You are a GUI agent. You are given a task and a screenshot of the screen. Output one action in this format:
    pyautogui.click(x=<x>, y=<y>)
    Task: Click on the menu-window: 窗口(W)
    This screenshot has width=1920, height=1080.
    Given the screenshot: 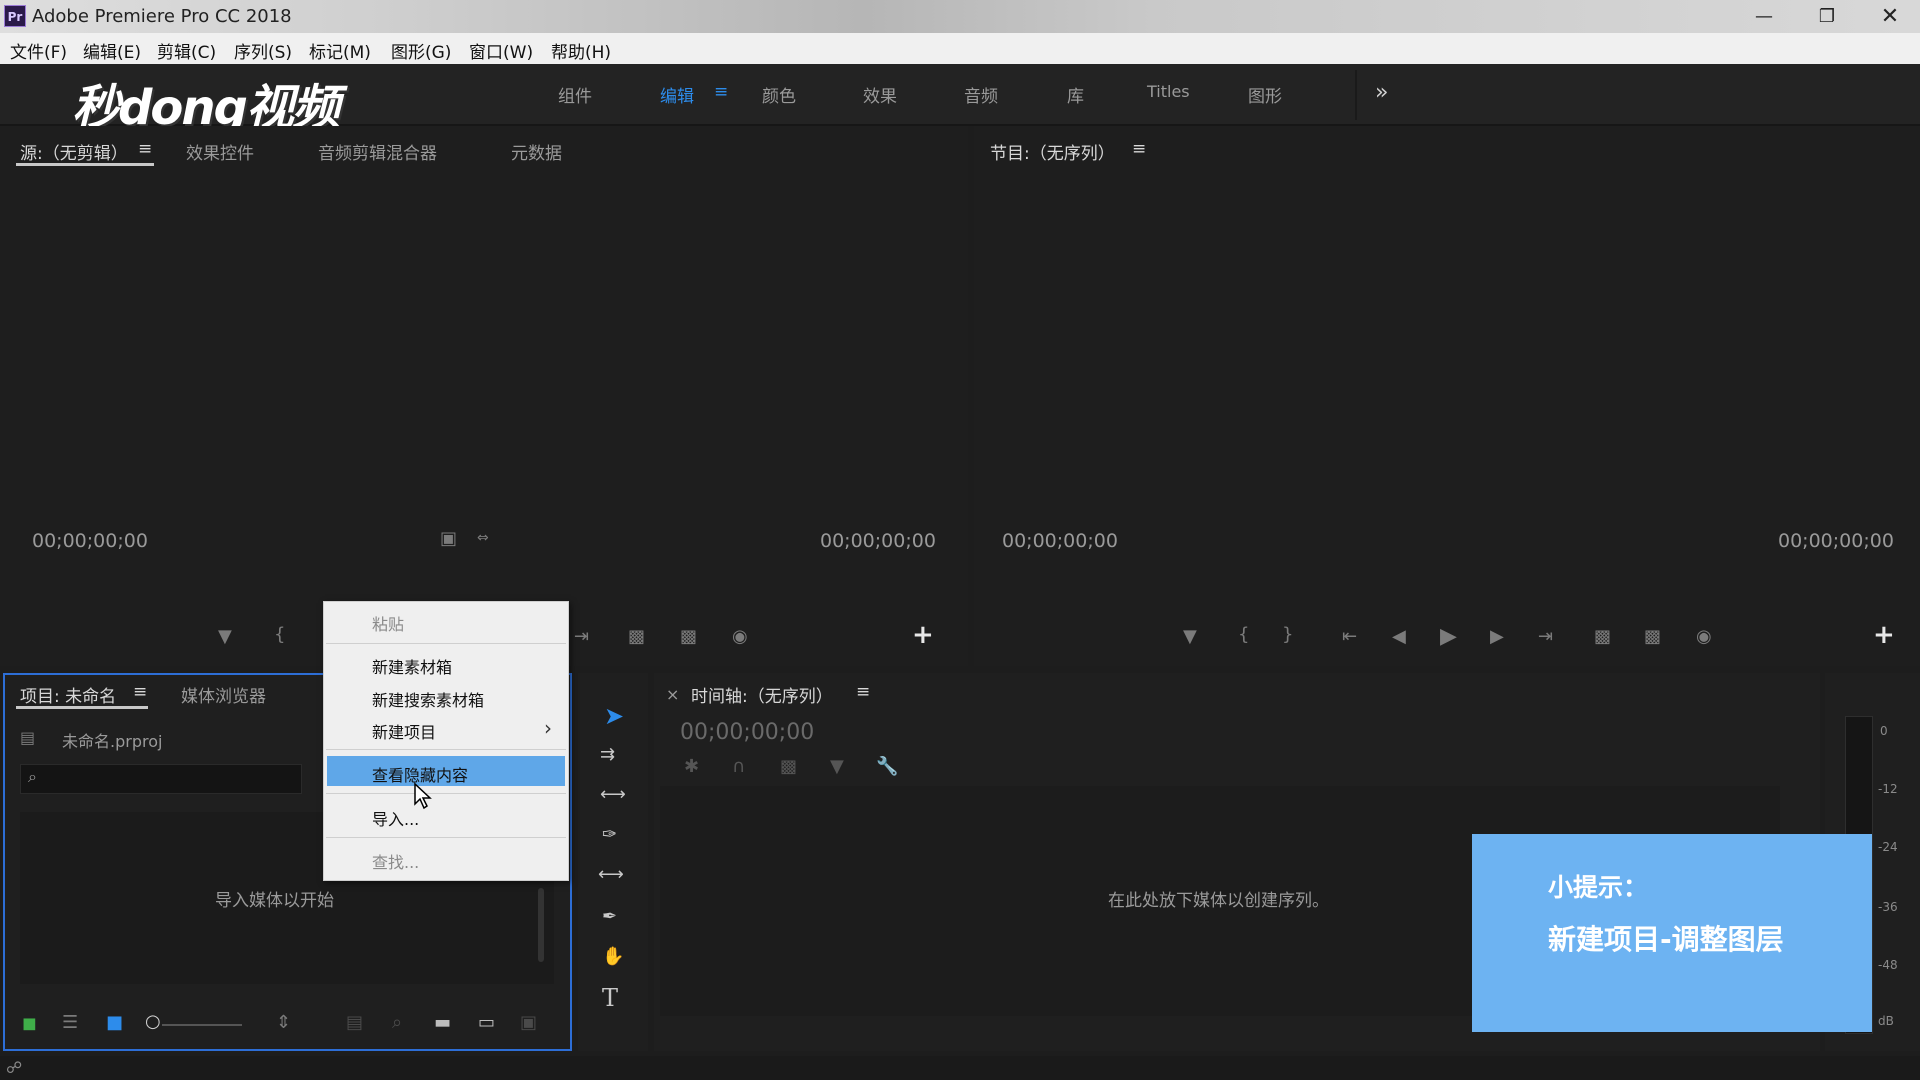 What is the action you would take?
    pyautogui.click(x=501, y=50)
    